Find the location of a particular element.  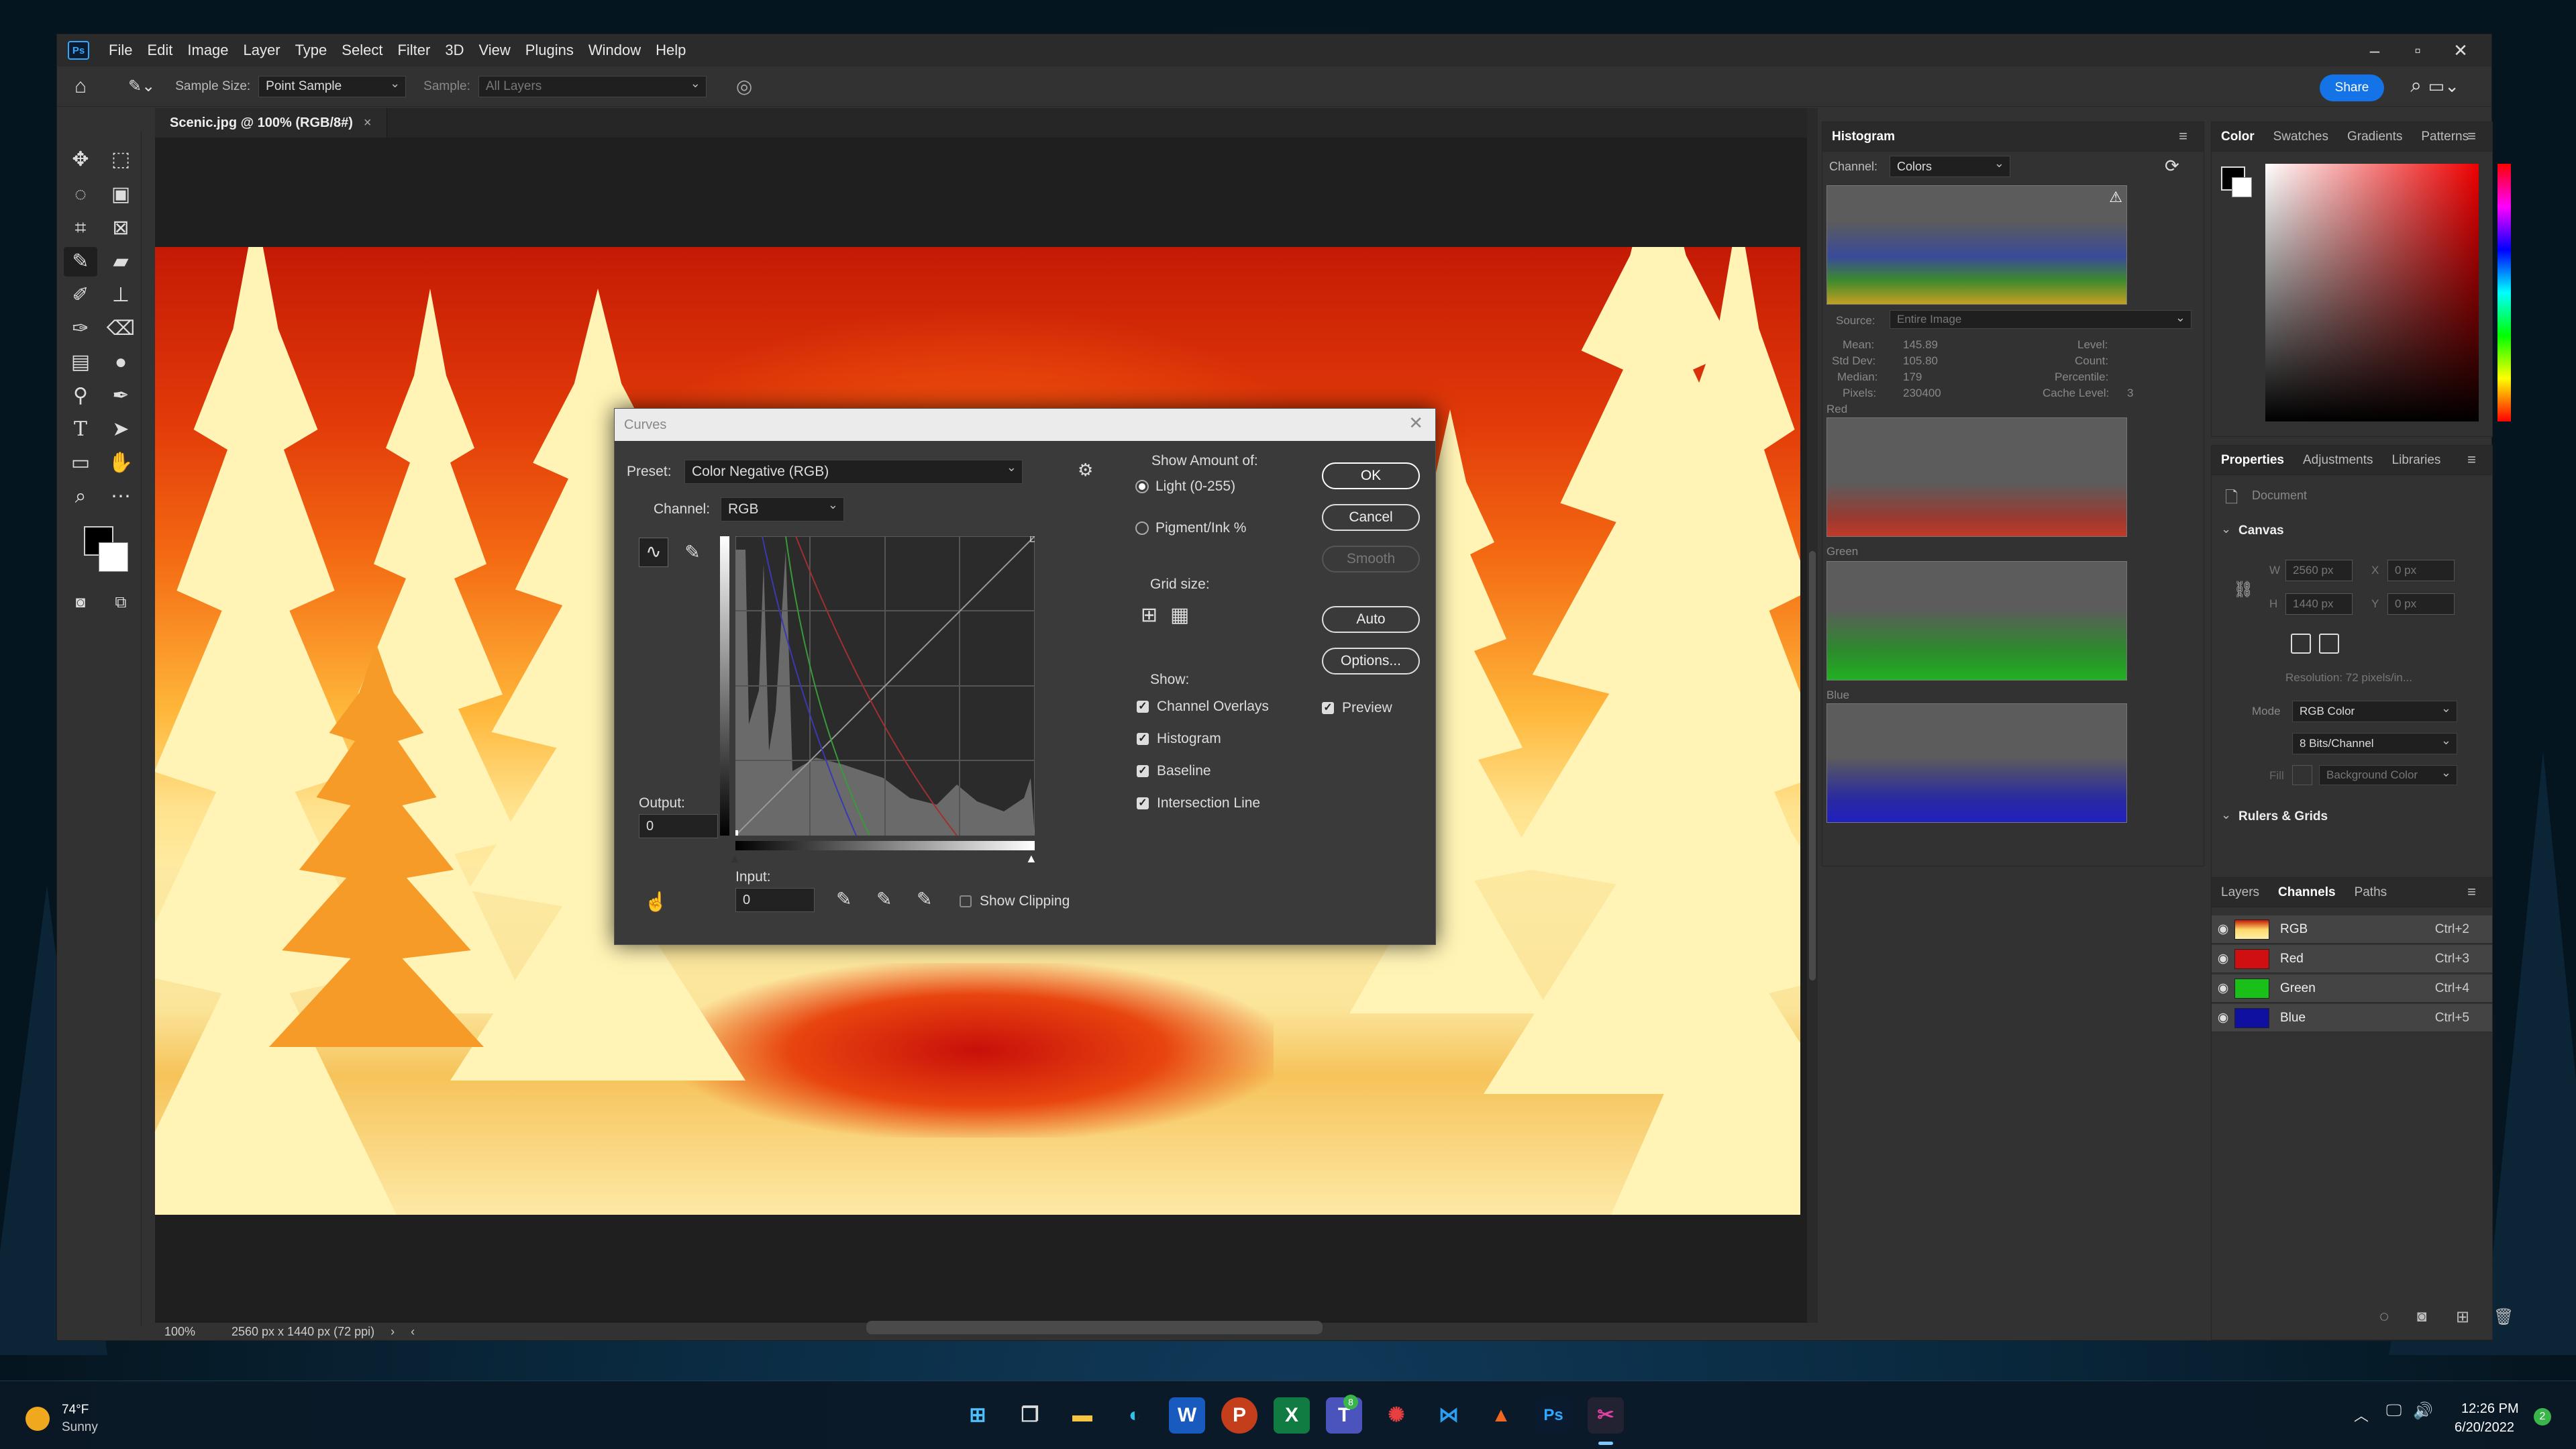

type-tool-icon: T is located at coordinates (80, 429).